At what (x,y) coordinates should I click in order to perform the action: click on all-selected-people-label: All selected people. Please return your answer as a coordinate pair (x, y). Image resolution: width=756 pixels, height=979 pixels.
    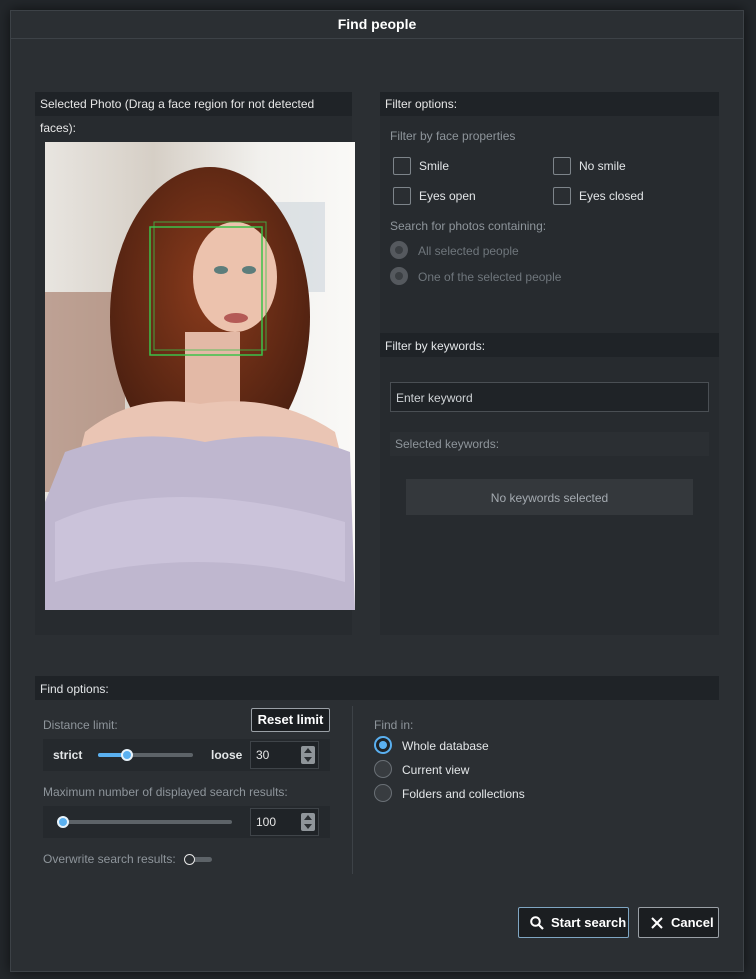
    Looking at the image, I should click on (468, 251).